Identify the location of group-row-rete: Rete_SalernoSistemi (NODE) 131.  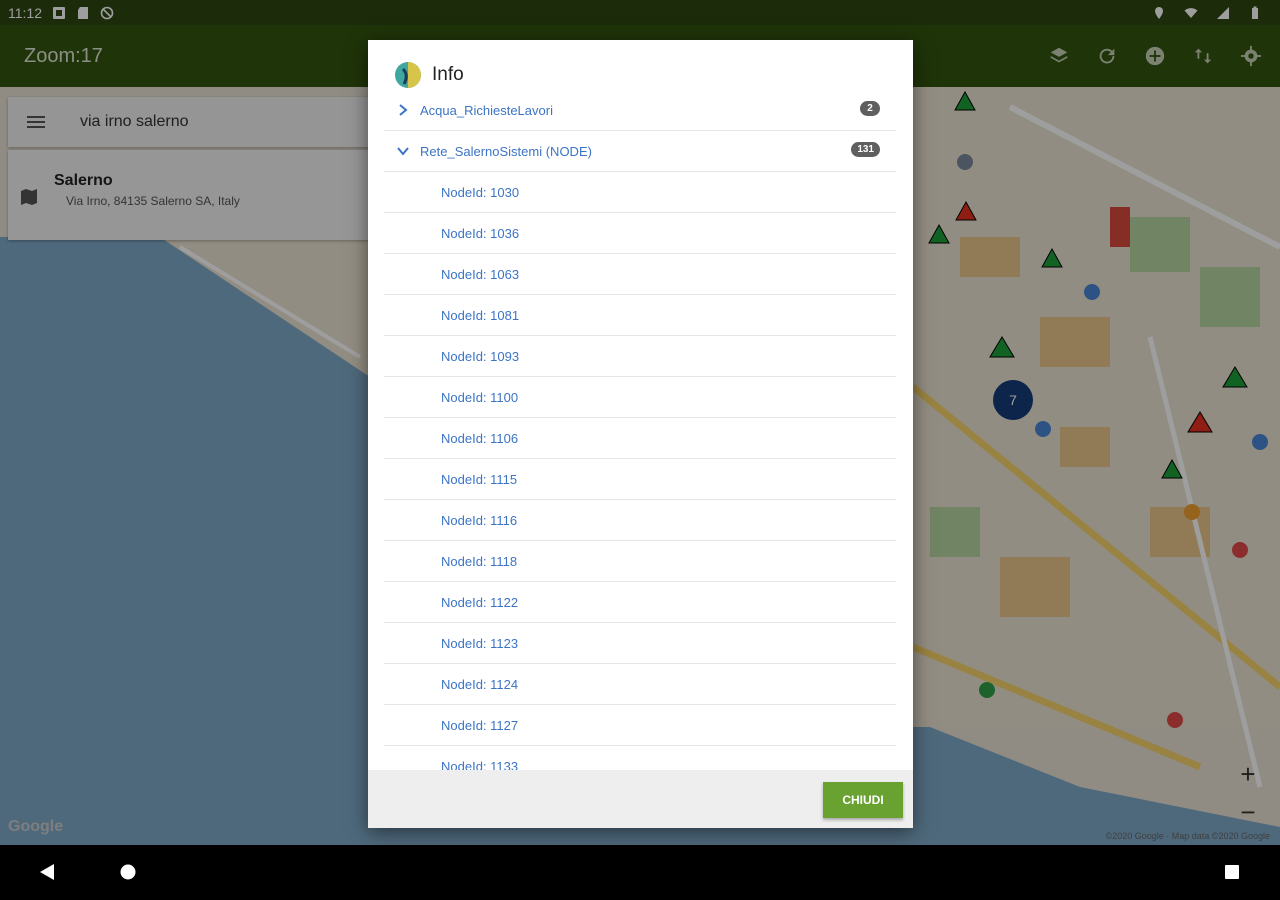
(640, 151).